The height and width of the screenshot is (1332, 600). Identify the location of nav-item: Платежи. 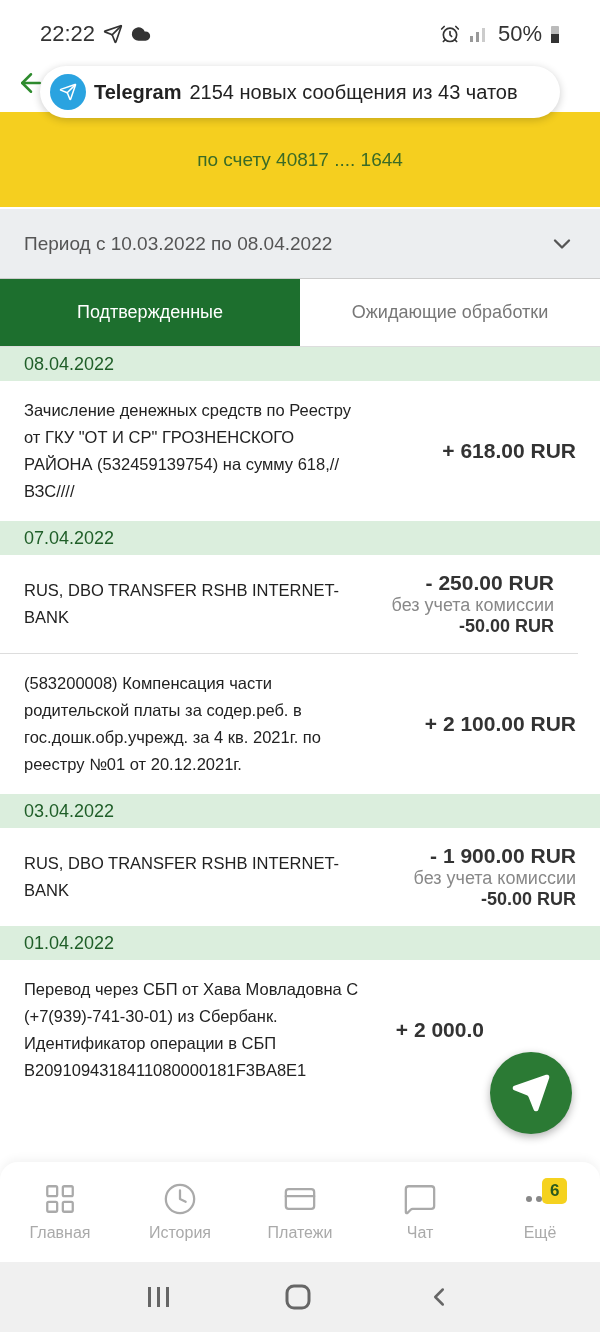
(300, 1212).